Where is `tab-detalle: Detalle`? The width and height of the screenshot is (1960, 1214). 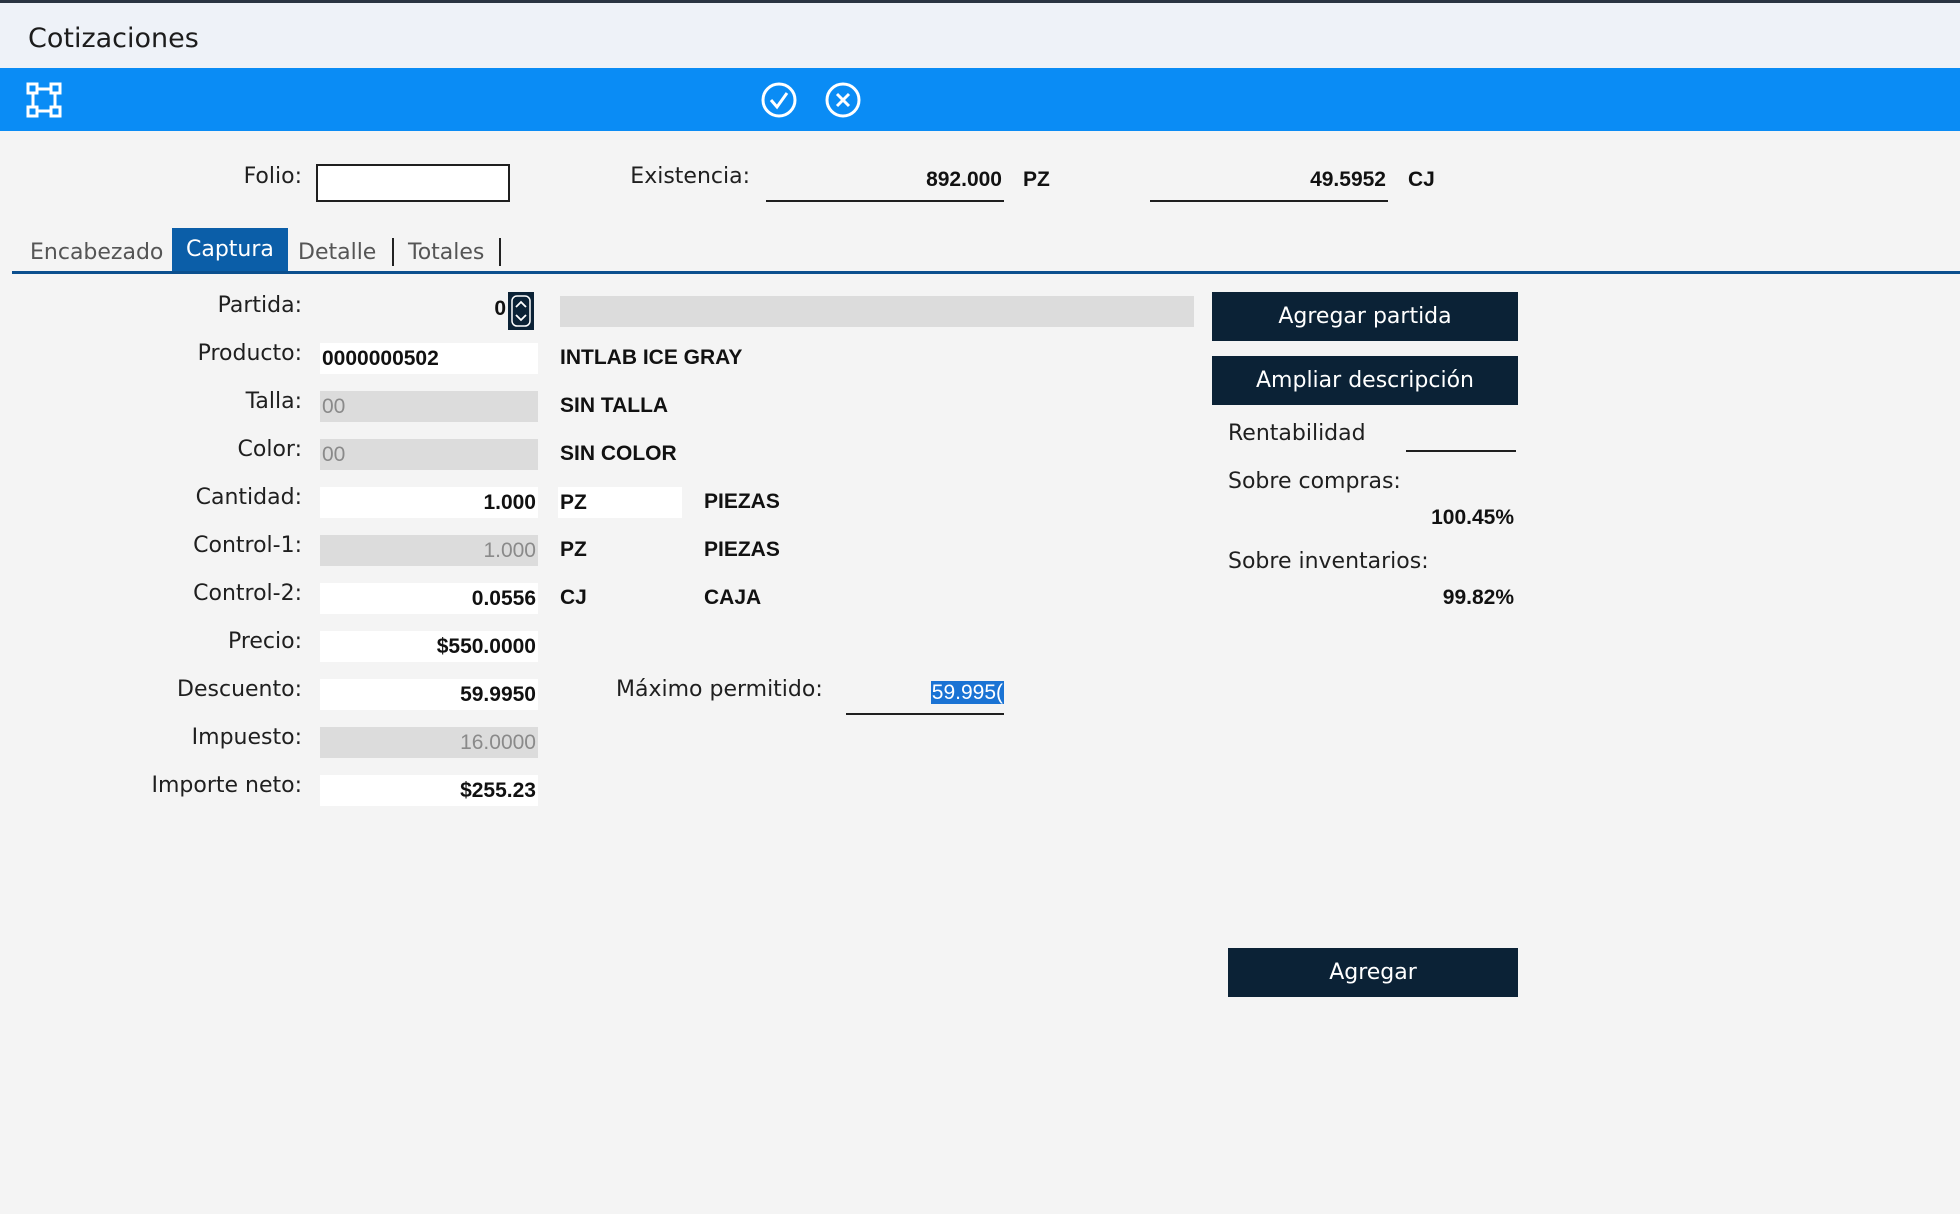 tab-detalle: Detalle is located at coordinates (337, 252).